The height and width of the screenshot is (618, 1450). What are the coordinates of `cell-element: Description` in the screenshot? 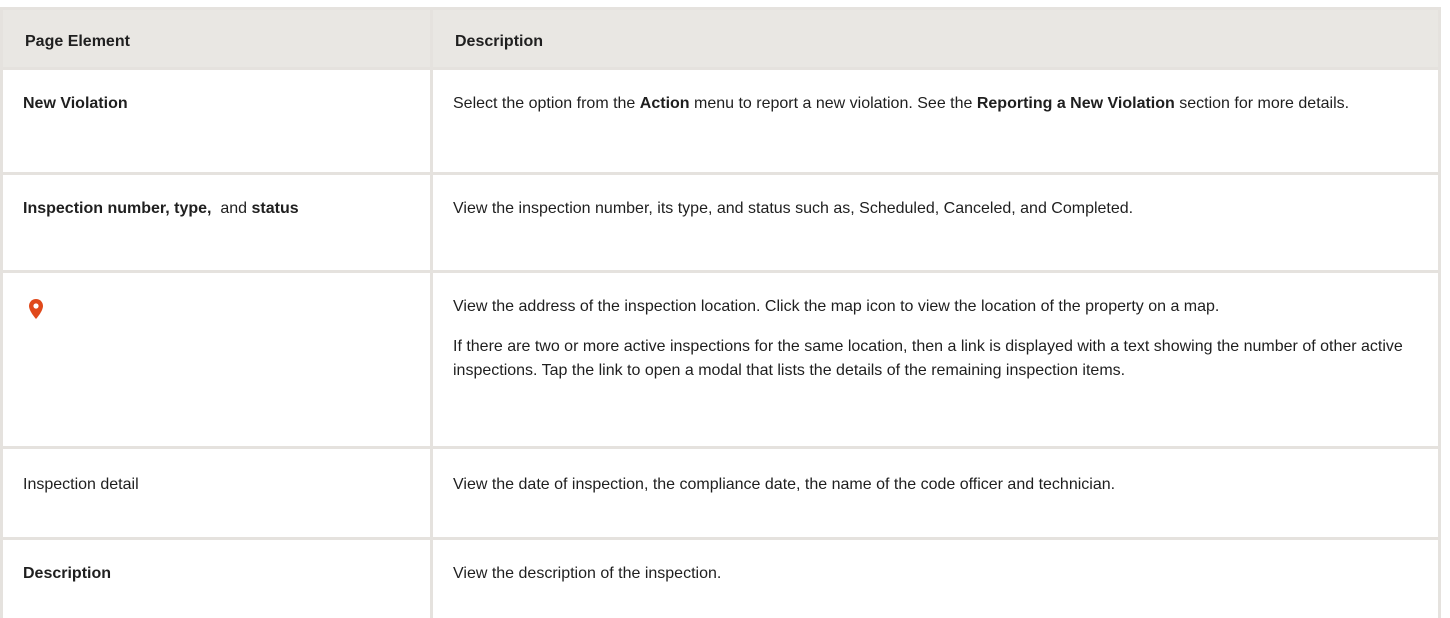 It's located at (217, 578).